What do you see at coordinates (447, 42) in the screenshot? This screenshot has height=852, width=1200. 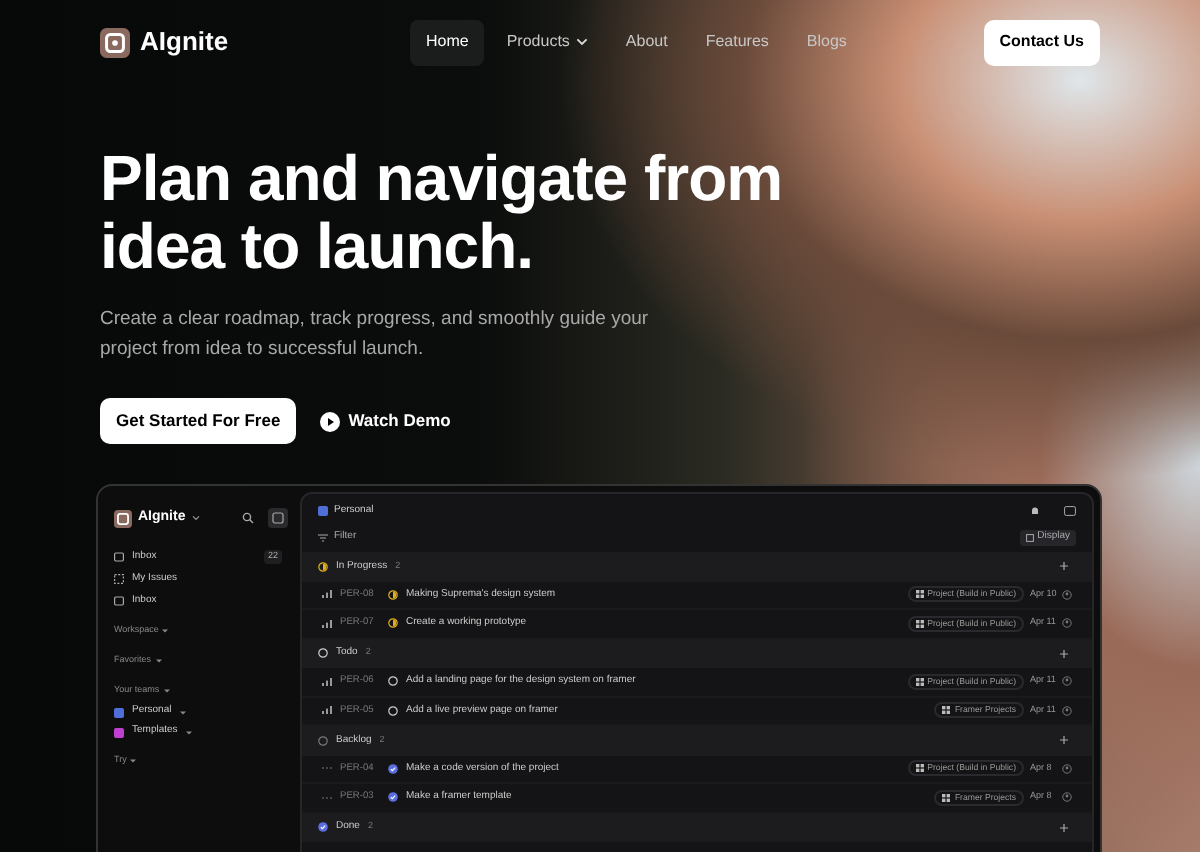 I see `nav-link: Home` at bounding box center [447, 42].